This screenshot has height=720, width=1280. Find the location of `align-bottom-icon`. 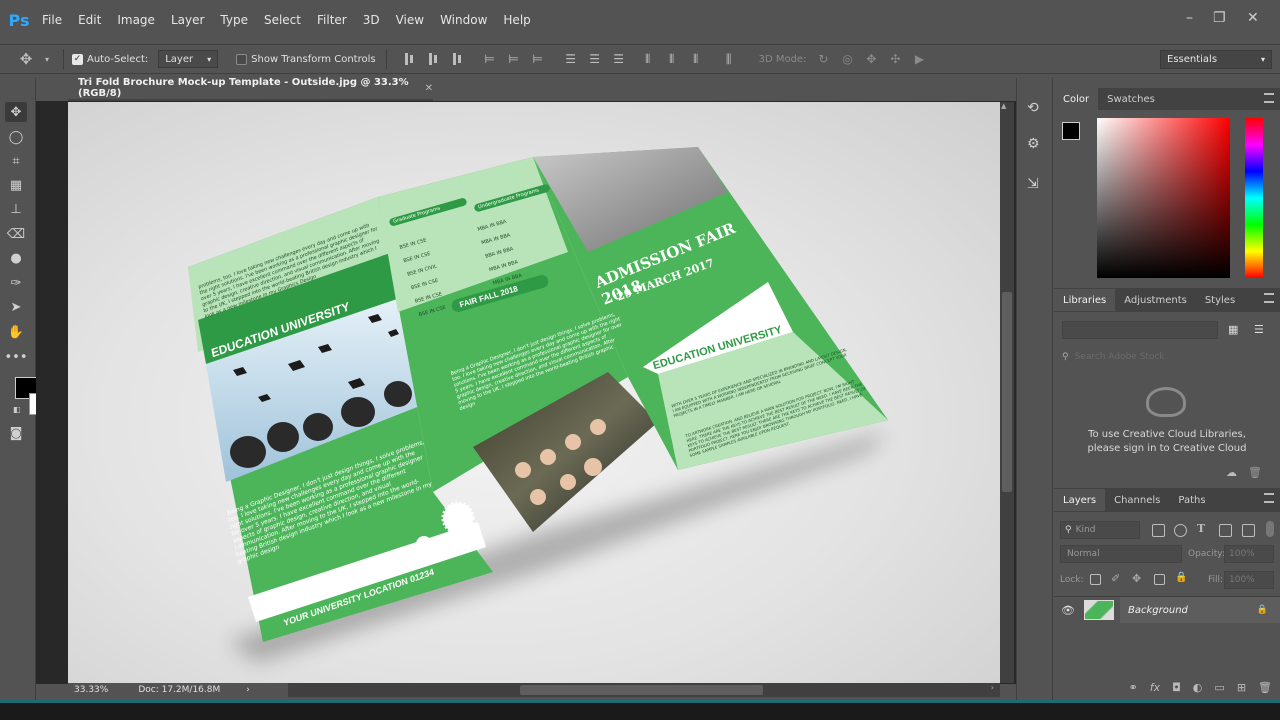

align-bottom-icon is located at coordinates (457, 59).